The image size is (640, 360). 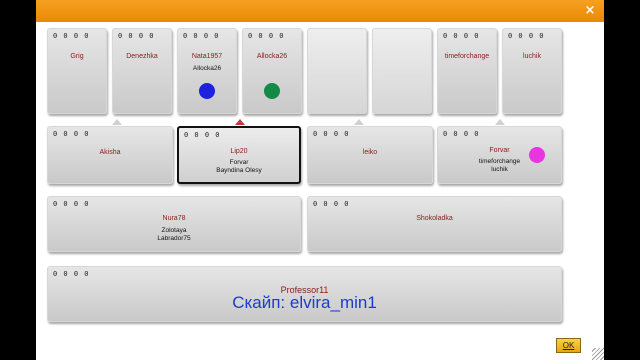 I want to click on resize-grip-icon, so click(x=598, y=354).